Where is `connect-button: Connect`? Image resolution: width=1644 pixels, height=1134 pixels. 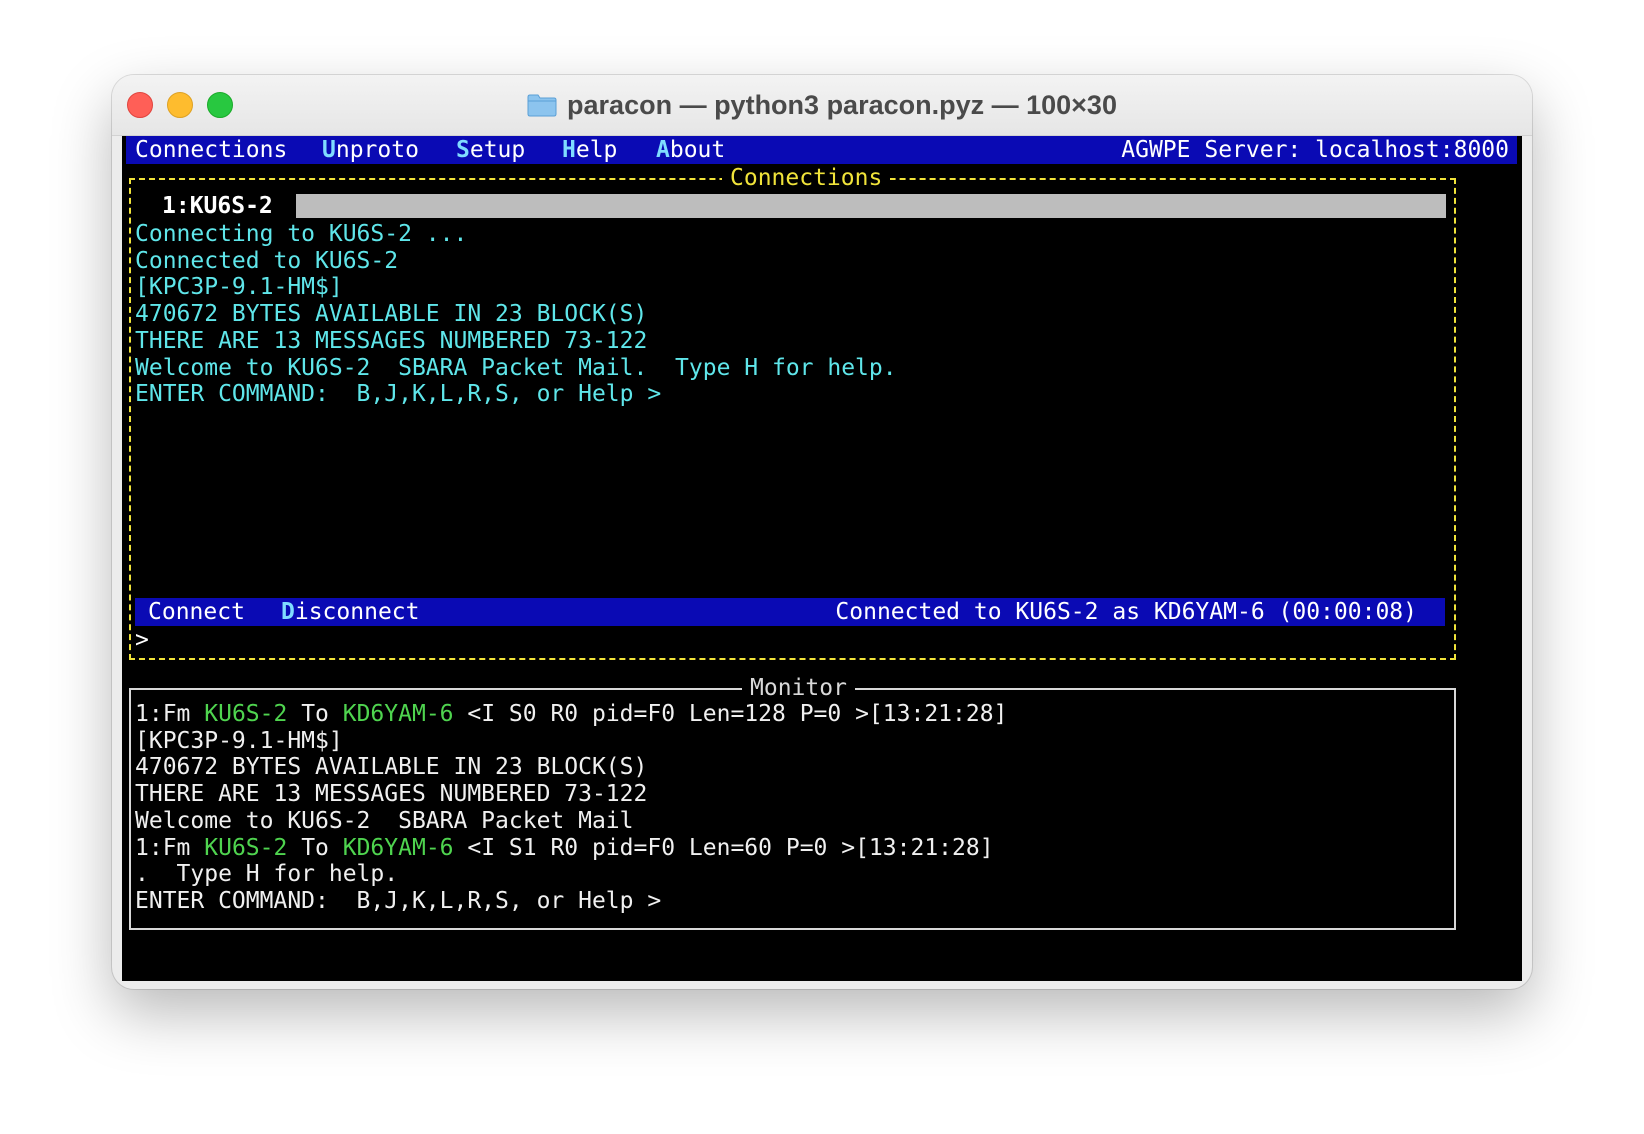 connect-button: Connect is located at coordinates (196, 612).